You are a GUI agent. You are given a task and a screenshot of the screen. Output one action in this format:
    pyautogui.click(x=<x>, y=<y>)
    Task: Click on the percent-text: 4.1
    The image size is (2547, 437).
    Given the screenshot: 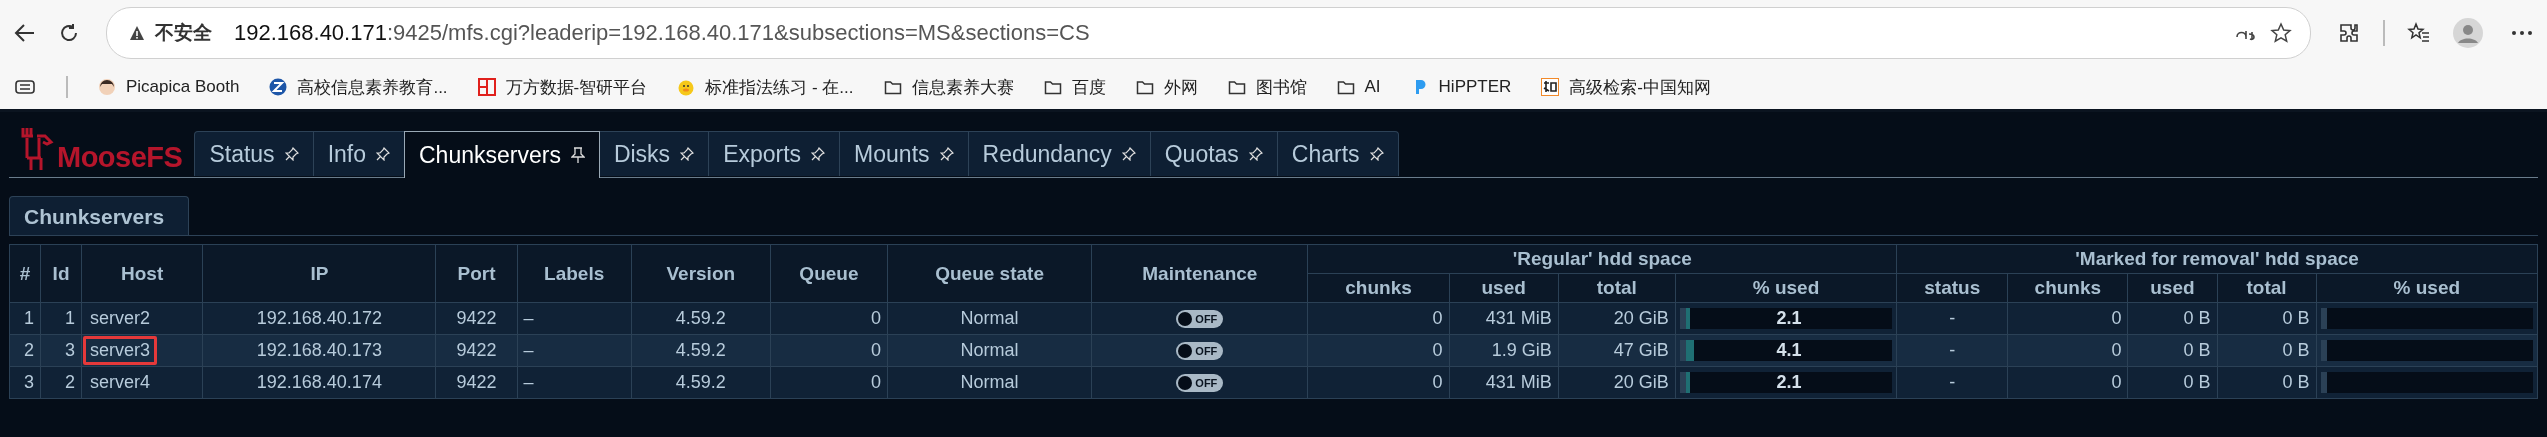 What is the action you would take?
    pyautogui.click(x=1789, y=350)
    